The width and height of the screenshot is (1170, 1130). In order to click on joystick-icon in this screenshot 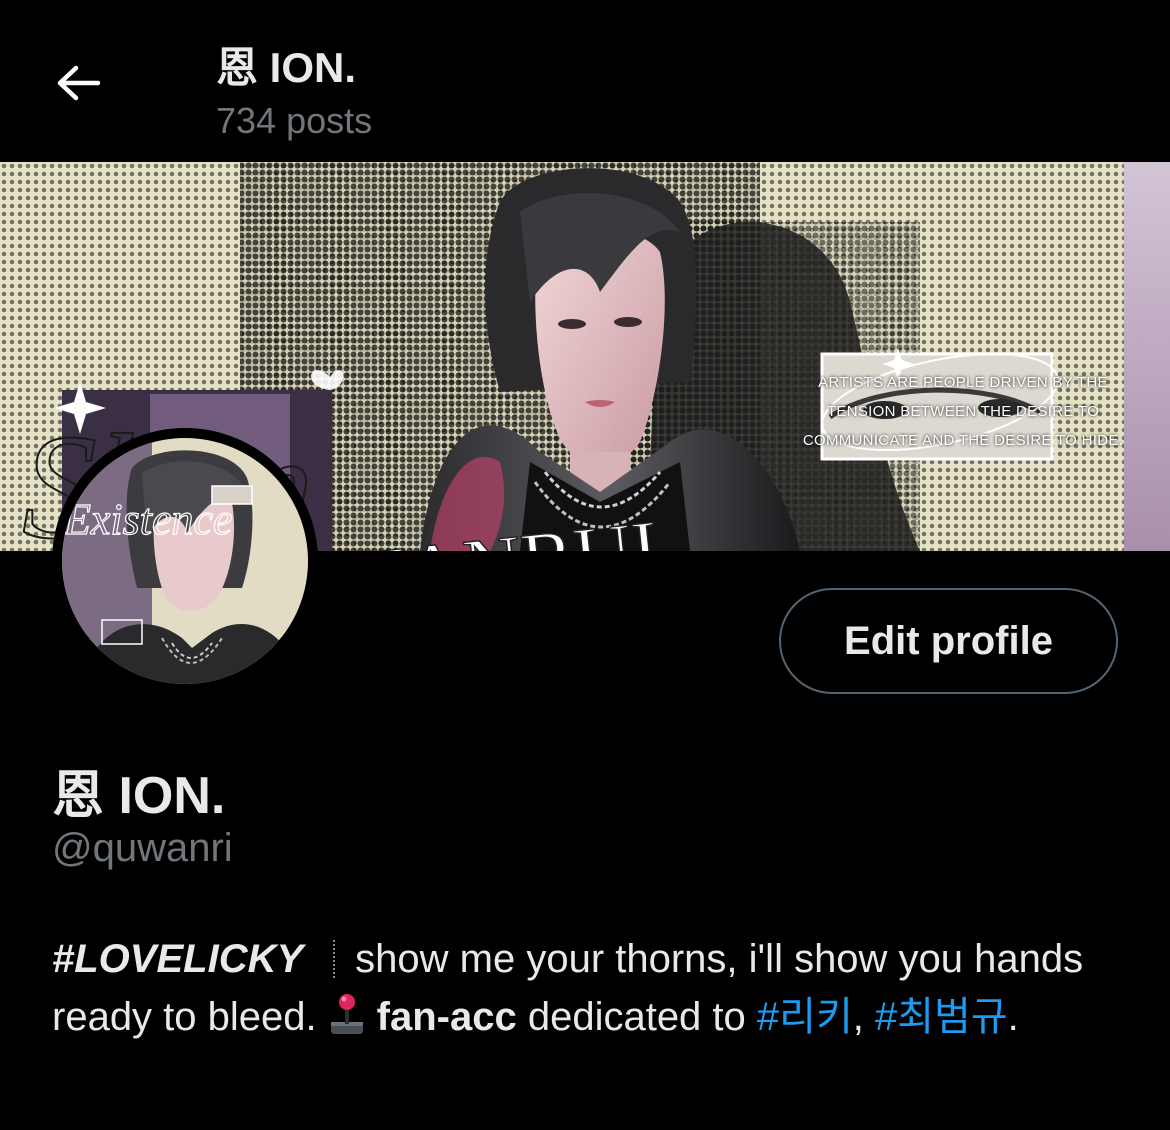, I will do `click(347, 1022)`.